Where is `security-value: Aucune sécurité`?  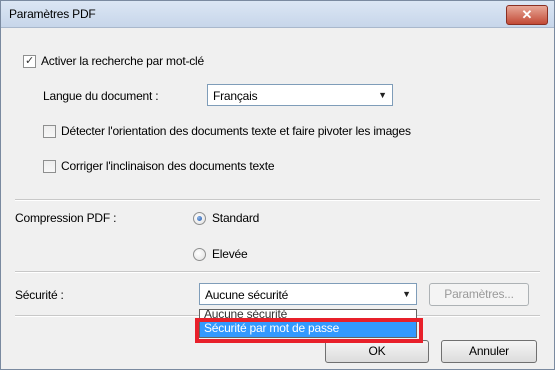 security-value: Aucune sécurité is located at coordinates (247, 295).